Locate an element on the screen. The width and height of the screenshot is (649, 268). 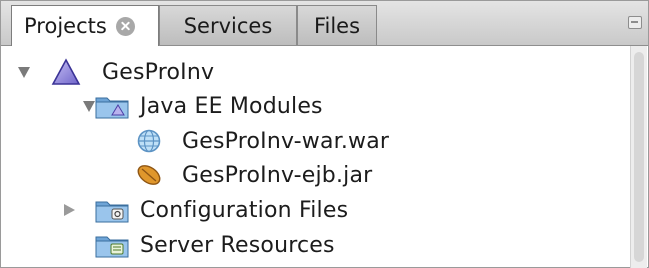
config-folder-icon is located at coordinates (112, 212).